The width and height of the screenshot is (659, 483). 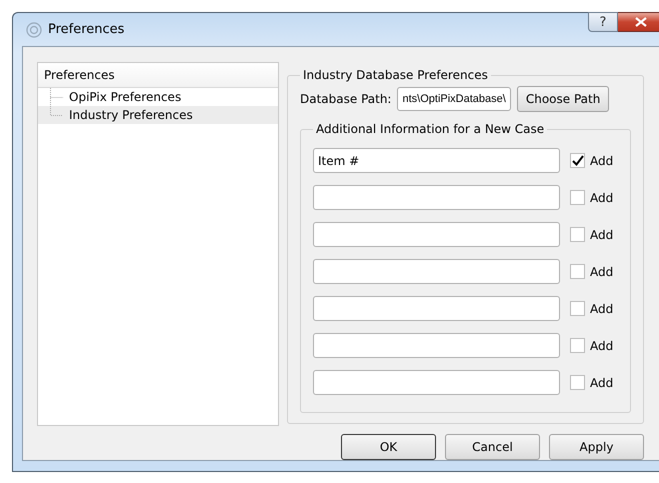 What do you see at coordinates (596, 447) in the screenshot?
I see `dialog-button: Apply` at bounding box center [596, 447].